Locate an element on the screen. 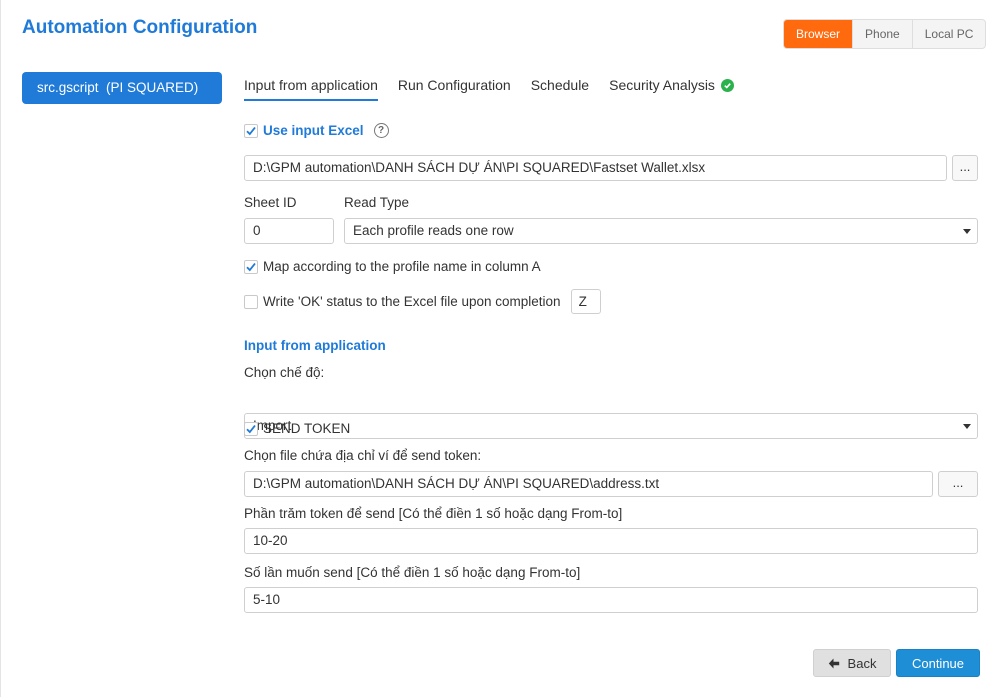 This screenshot has height=697, width=998. send-token-row: SEND TOKEN is located at coordinates (297, 428).